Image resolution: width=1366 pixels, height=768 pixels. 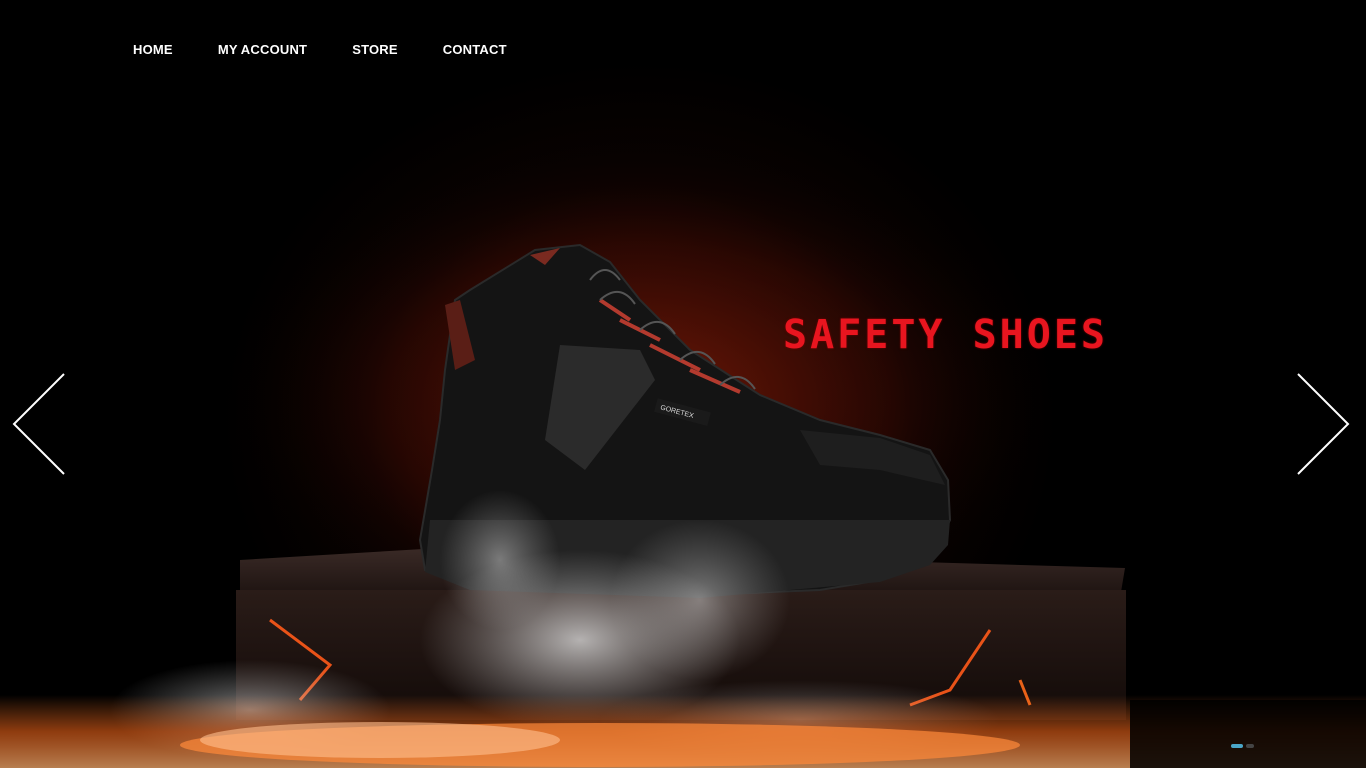 I want to click on main-nav: HOME MY ACCOUNT STORE CONTACT, so click(x=342, y=50).